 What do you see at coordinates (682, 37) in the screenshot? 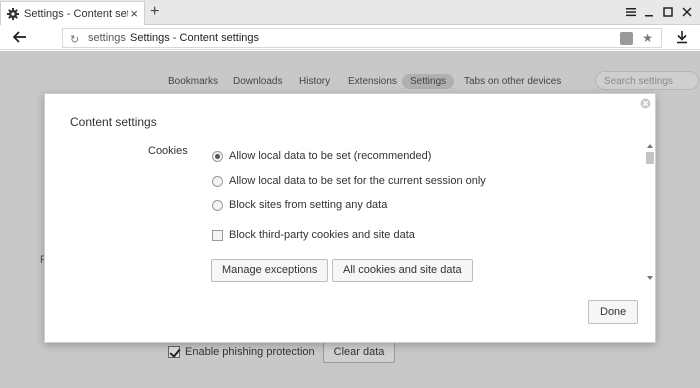
I see `download-icon` at bounding box center [682, 37].